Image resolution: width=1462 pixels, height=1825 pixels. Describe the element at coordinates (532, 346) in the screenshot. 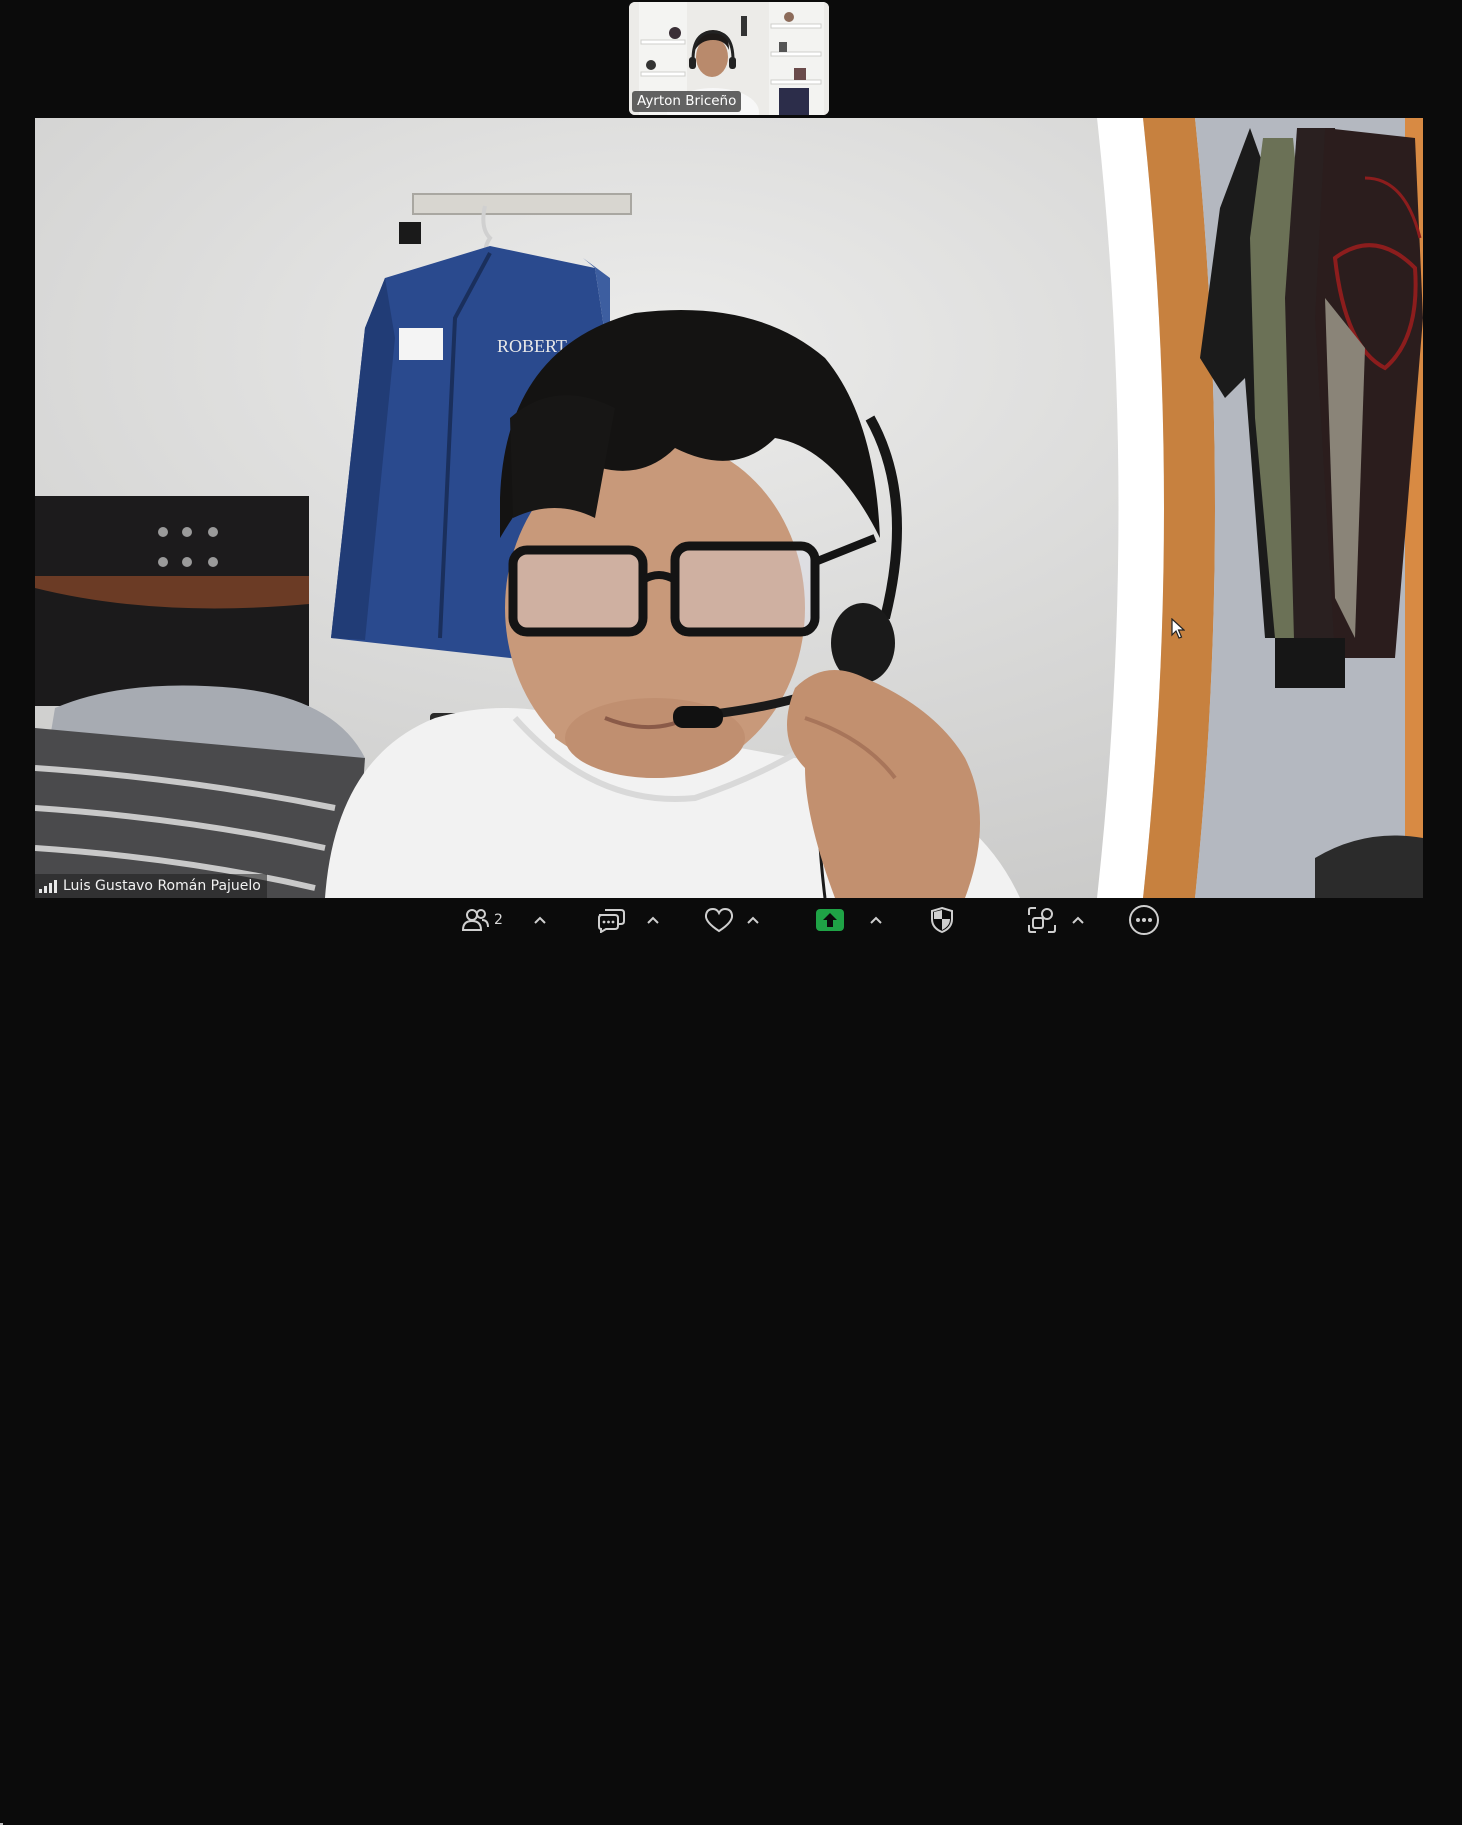

I see `garment-bag-text: ROBERT` at that location.